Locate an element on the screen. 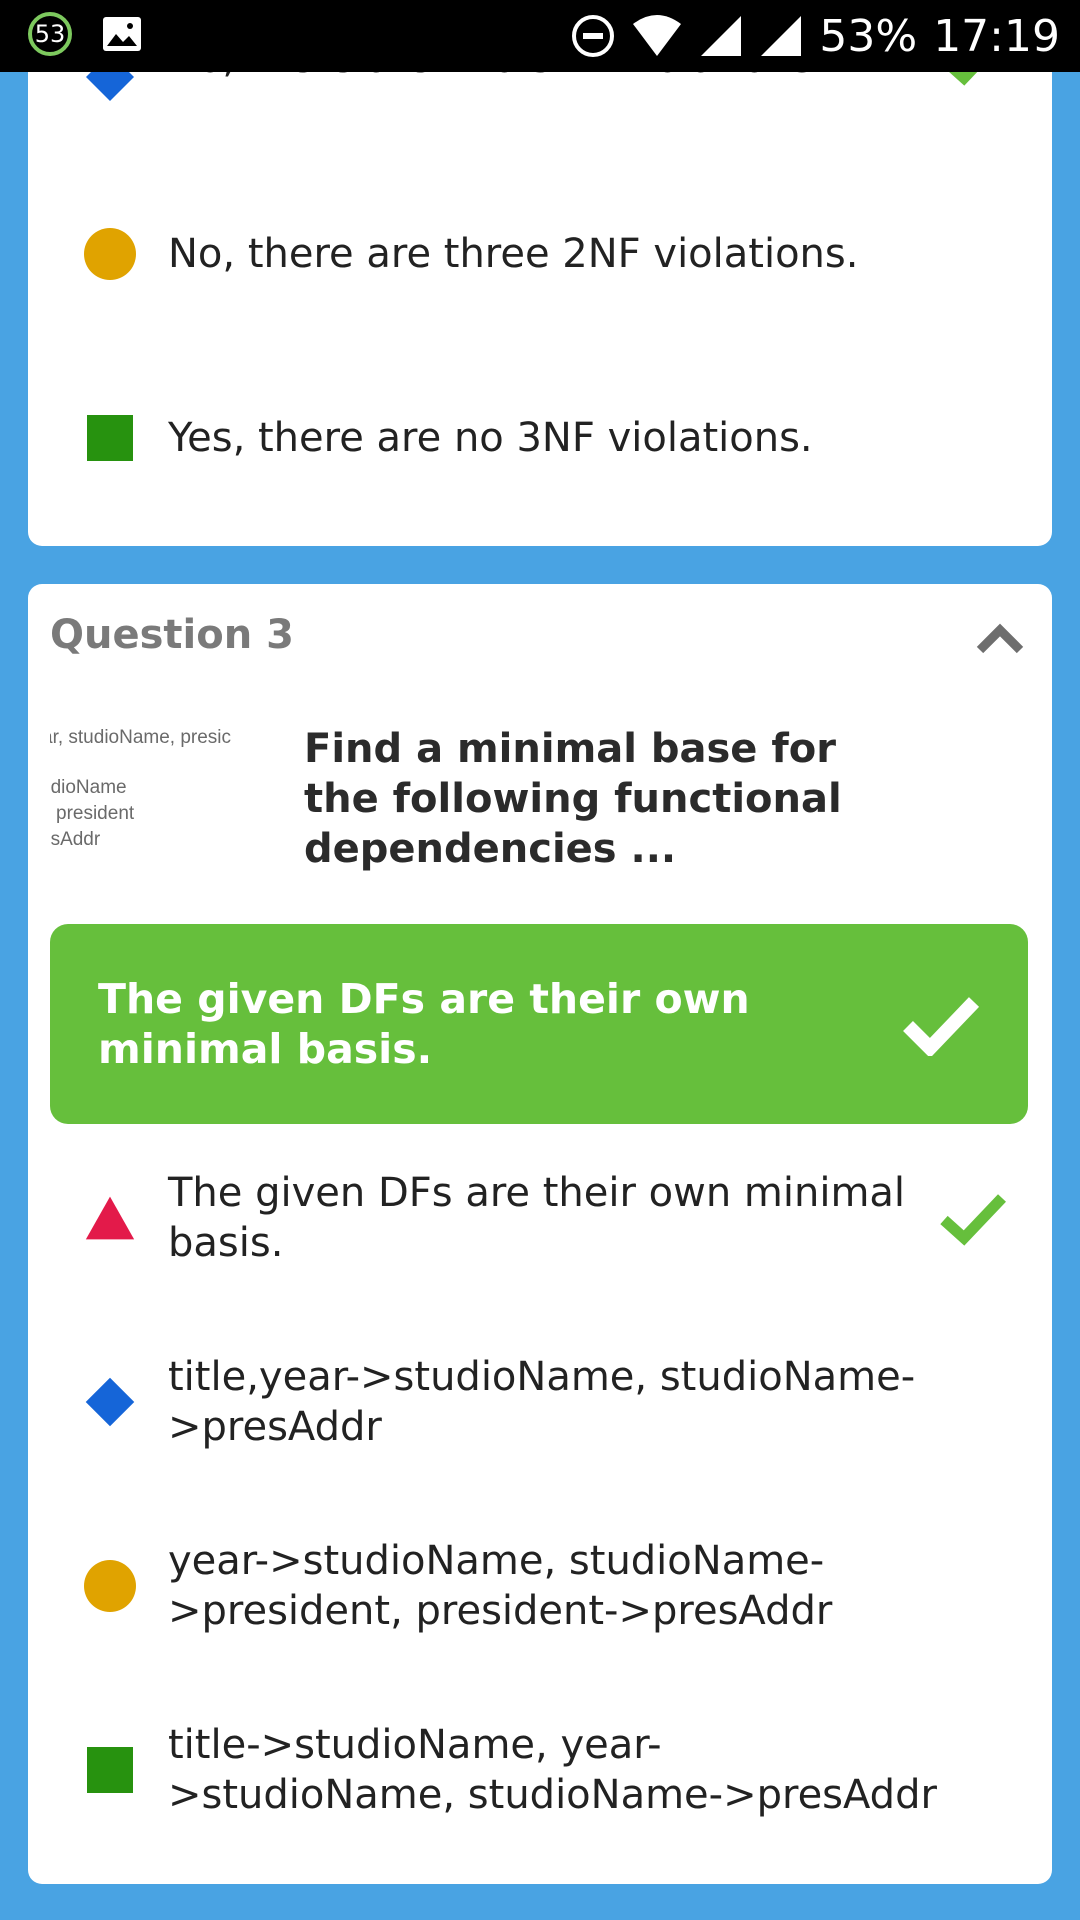  question-header: Question 3 is located at coordinates (172, 635).